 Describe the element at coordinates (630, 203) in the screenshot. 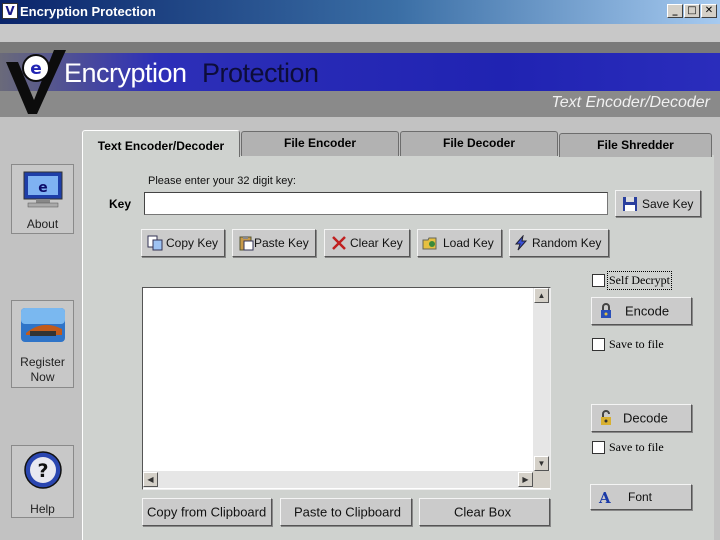

I see `floppy-disk-icon` at that location.